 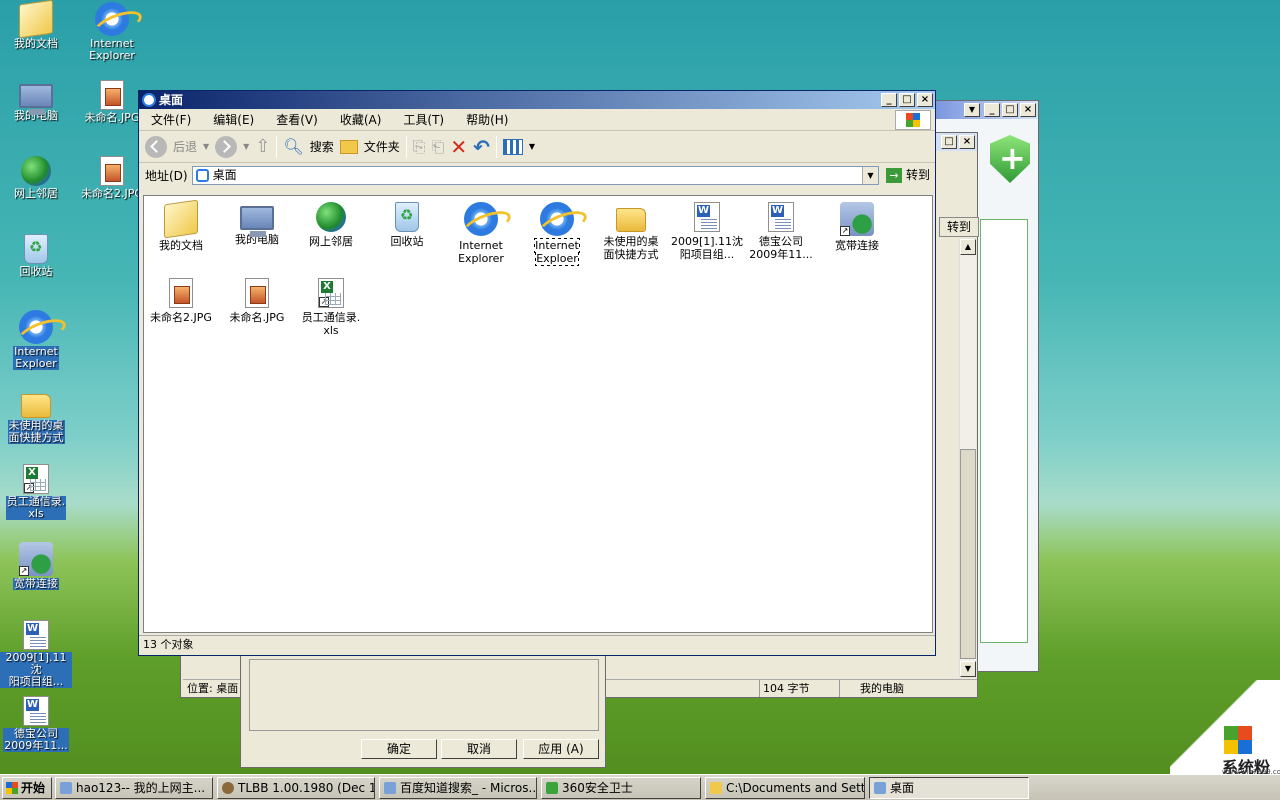 I want to click on file-item-jpg: 未命名.JPG, so click(x=257, y=301).